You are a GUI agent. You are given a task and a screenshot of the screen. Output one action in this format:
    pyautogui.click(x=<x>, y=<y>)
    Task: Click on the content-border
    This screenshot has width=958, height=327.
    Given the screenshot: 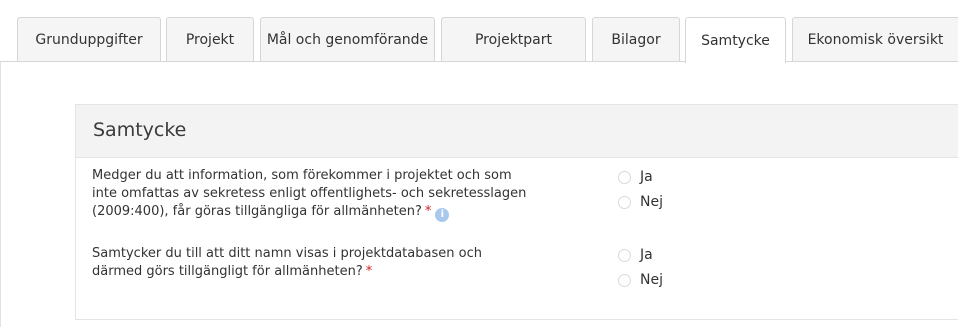 What is the action you would take?
    pyautogui.click(x=0, y=194)
    